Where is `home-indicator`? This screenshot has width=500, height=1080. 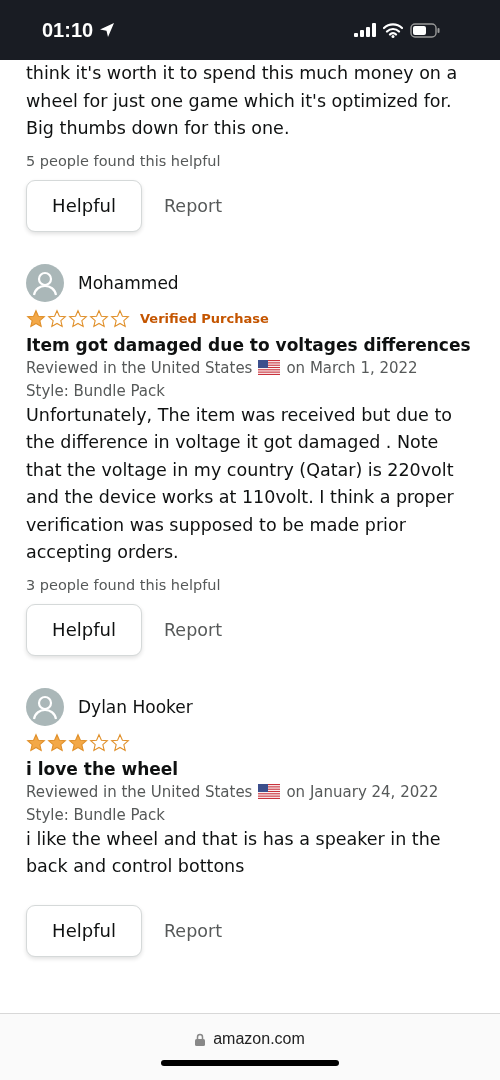
home-indicator is located at coordinates (250, 1063).